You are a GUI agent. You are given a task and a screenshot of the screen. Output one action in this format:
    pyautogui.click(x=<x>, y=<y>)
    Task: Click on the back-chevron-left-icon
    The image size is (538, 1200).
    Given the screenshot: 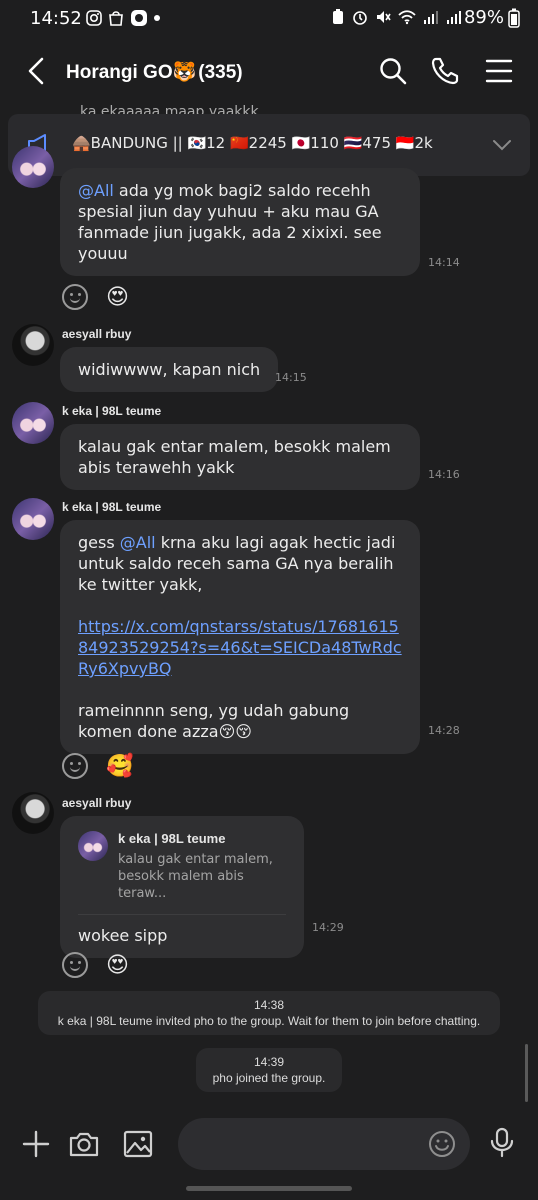 What is the action you would take?
    pyautogui.click(x=37, y=71)
    